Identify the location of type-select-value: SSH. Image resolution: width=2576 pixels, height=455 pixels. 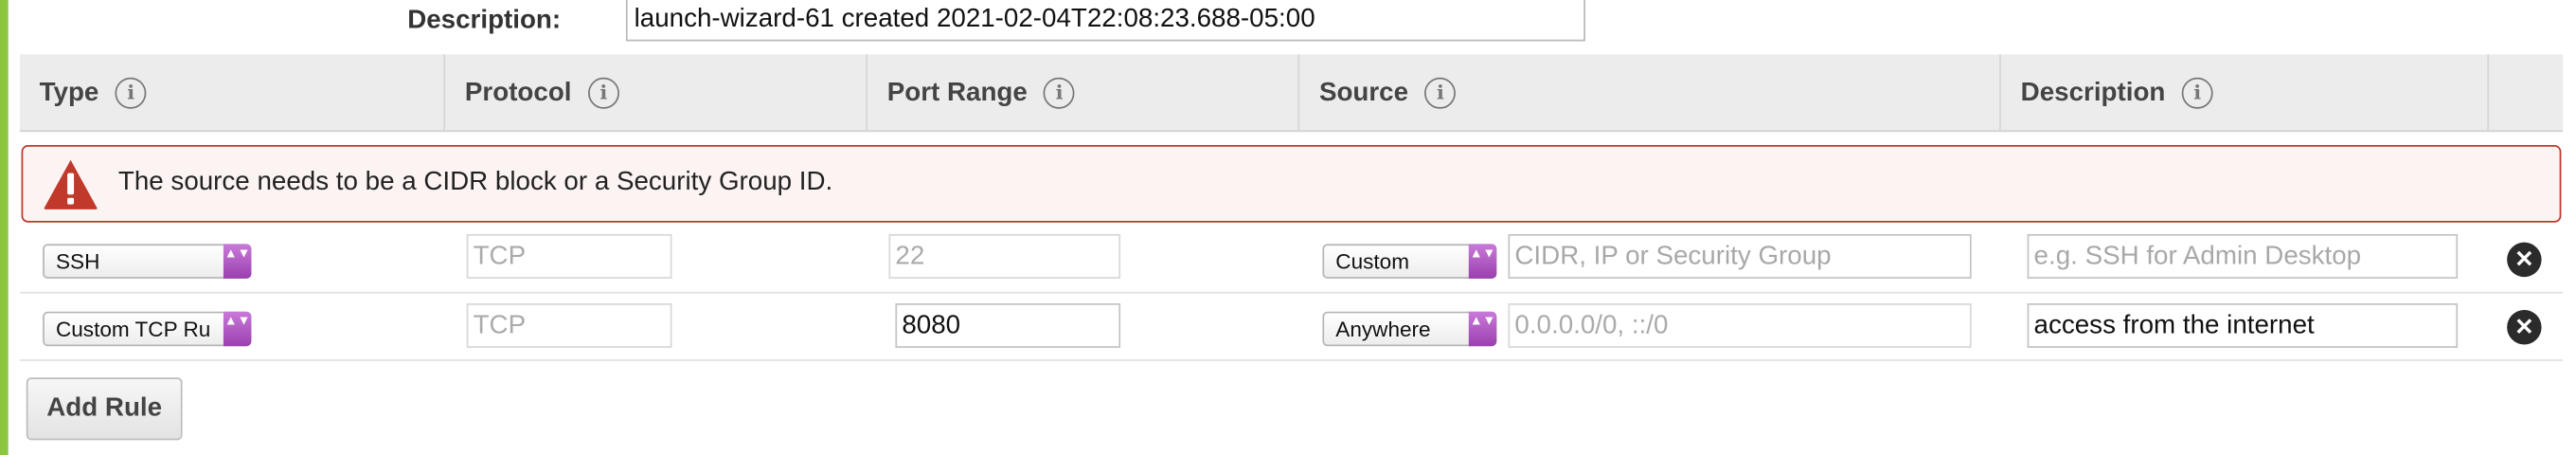
(77, 261).